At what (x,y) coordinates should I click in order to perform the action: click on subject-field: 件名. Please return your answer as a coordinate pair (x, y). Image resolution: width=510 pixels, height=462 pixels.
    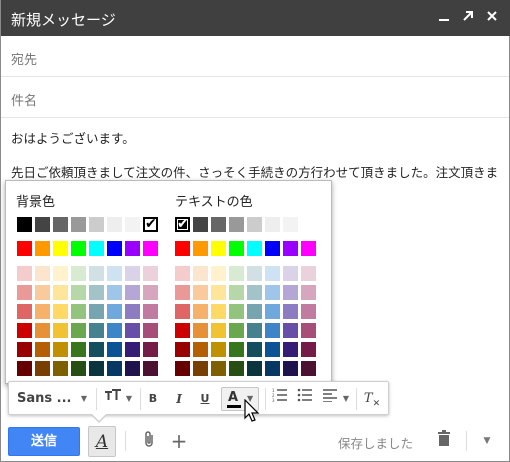
    Looking at the image, I should click on (255, 98).